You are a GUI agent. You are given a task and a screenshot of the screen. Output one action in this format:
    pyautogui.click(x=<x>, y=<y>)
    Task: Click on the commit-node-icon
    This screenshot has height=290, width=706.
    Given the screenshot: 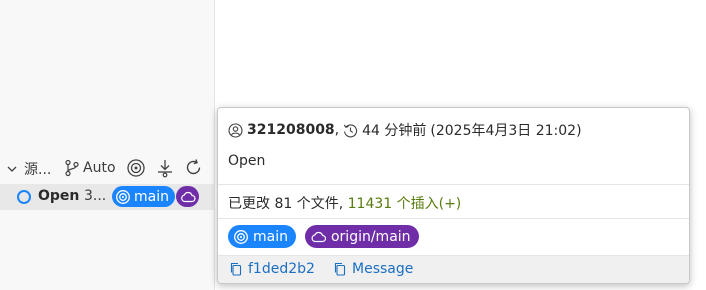 What is the action you would take?
    pyautogui.click(x=24, y=197)
    